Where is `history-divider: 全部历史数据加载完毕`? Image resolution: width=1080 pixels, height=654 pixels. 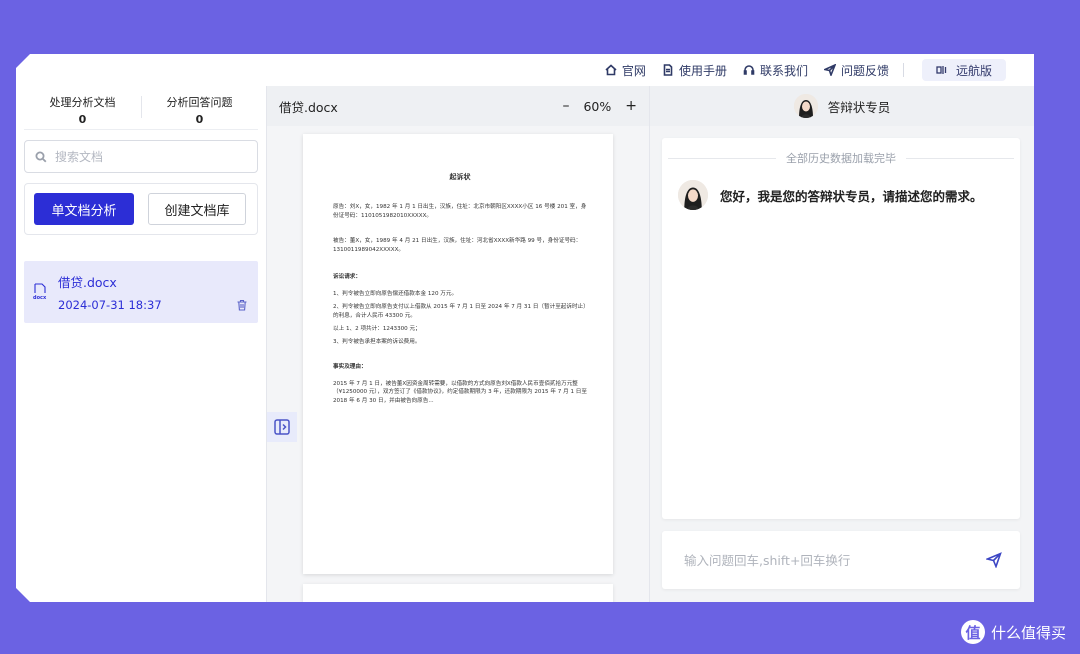
history-divider: 全部历史数据加载完毕 is located at coordinates (841, 152).